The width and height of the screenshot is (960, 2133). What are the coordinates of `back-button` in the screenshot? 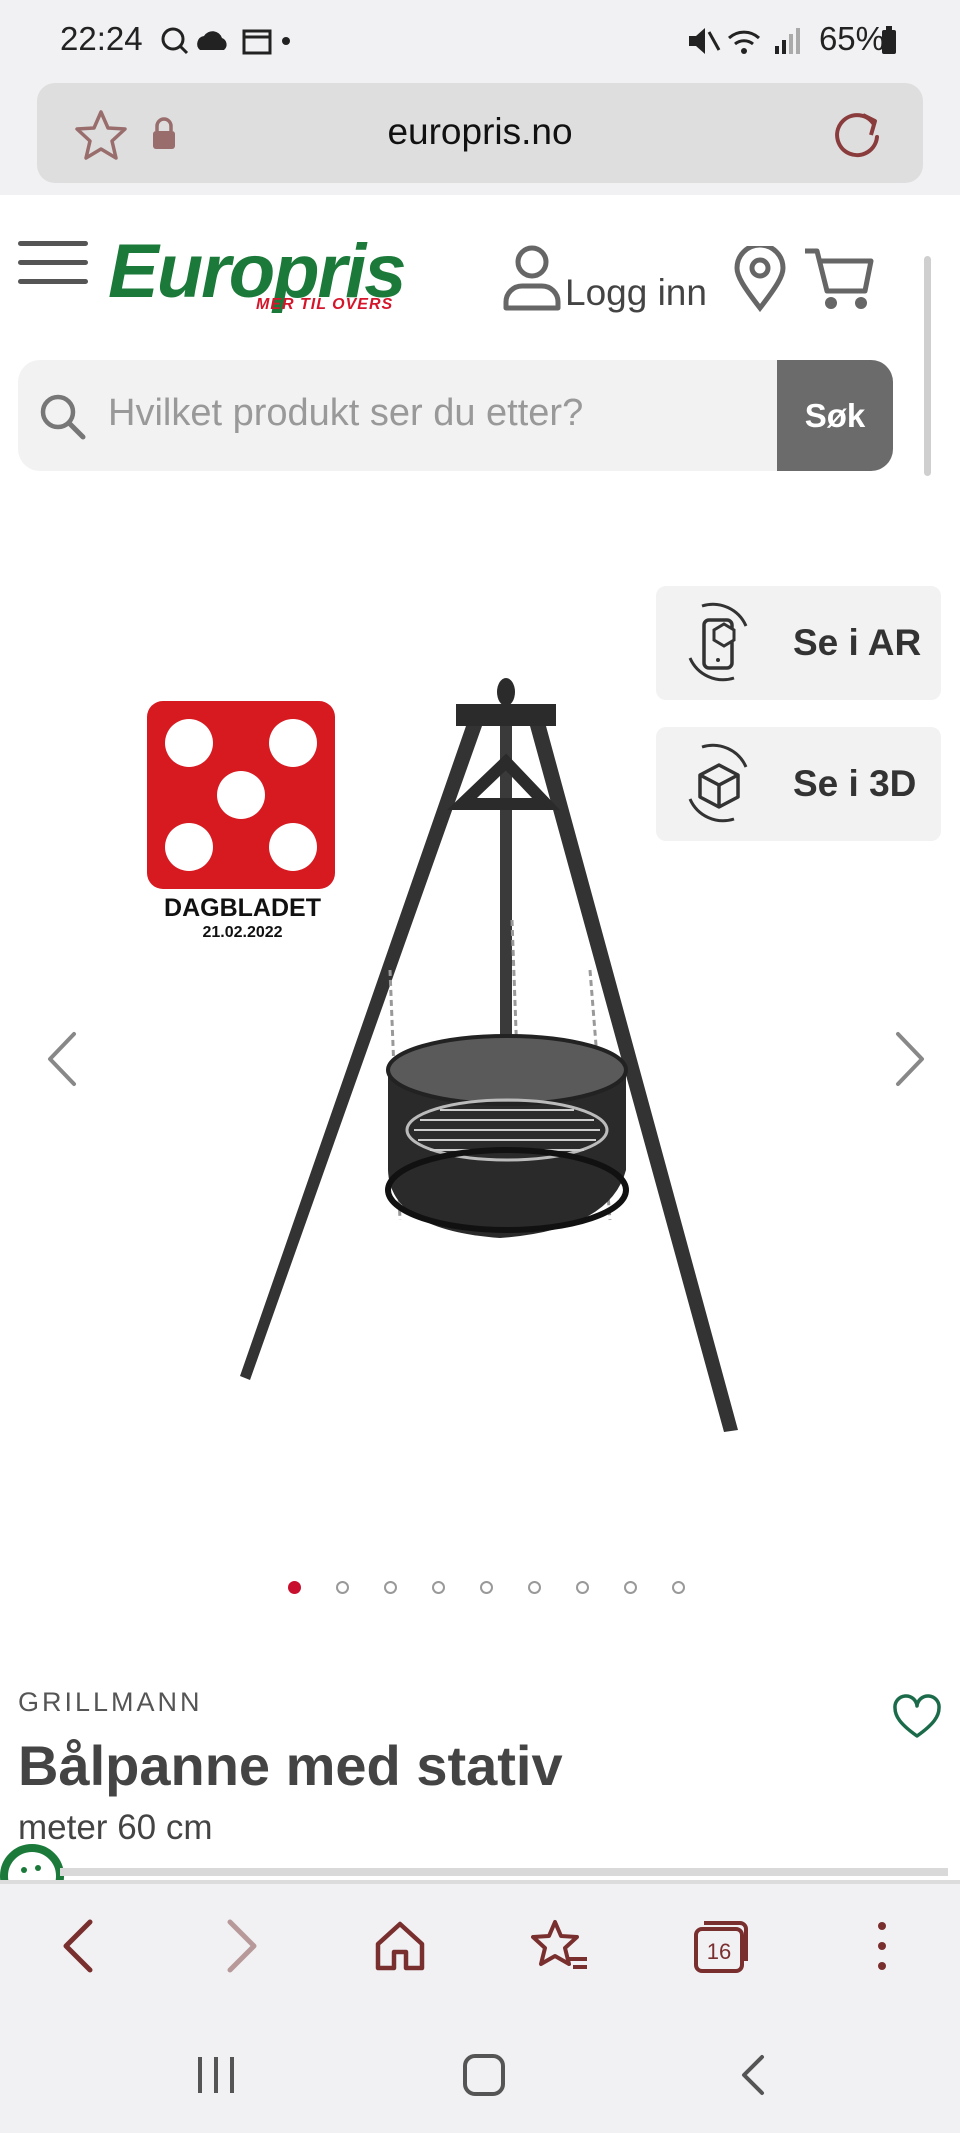 It's located at (78, 1946).